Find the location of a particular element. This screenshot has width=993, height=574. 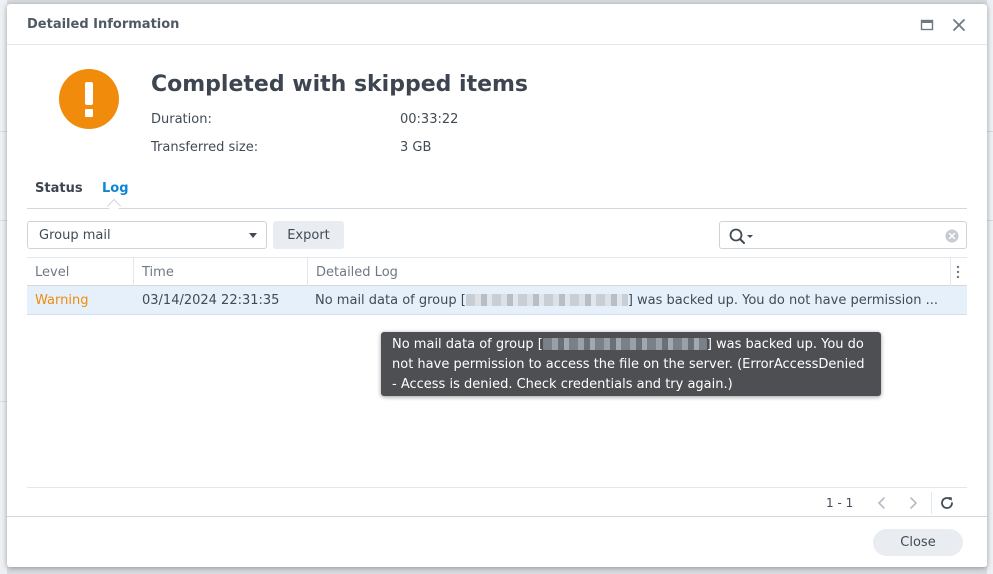

dialog-titlebar: Detailed Information is located at coordinates (497, 24).